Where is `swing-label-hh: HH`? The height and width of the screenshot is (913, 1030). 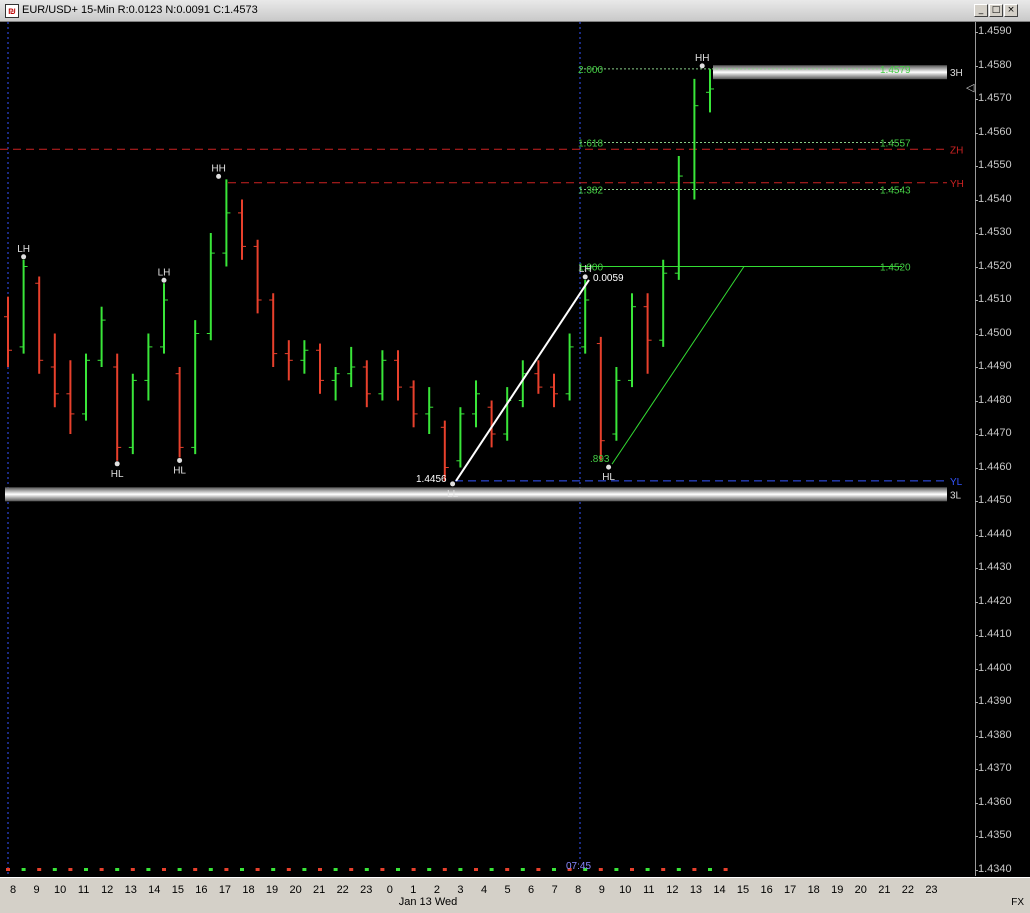 swing-label-hh: HH is located at coordinates (218, 168).